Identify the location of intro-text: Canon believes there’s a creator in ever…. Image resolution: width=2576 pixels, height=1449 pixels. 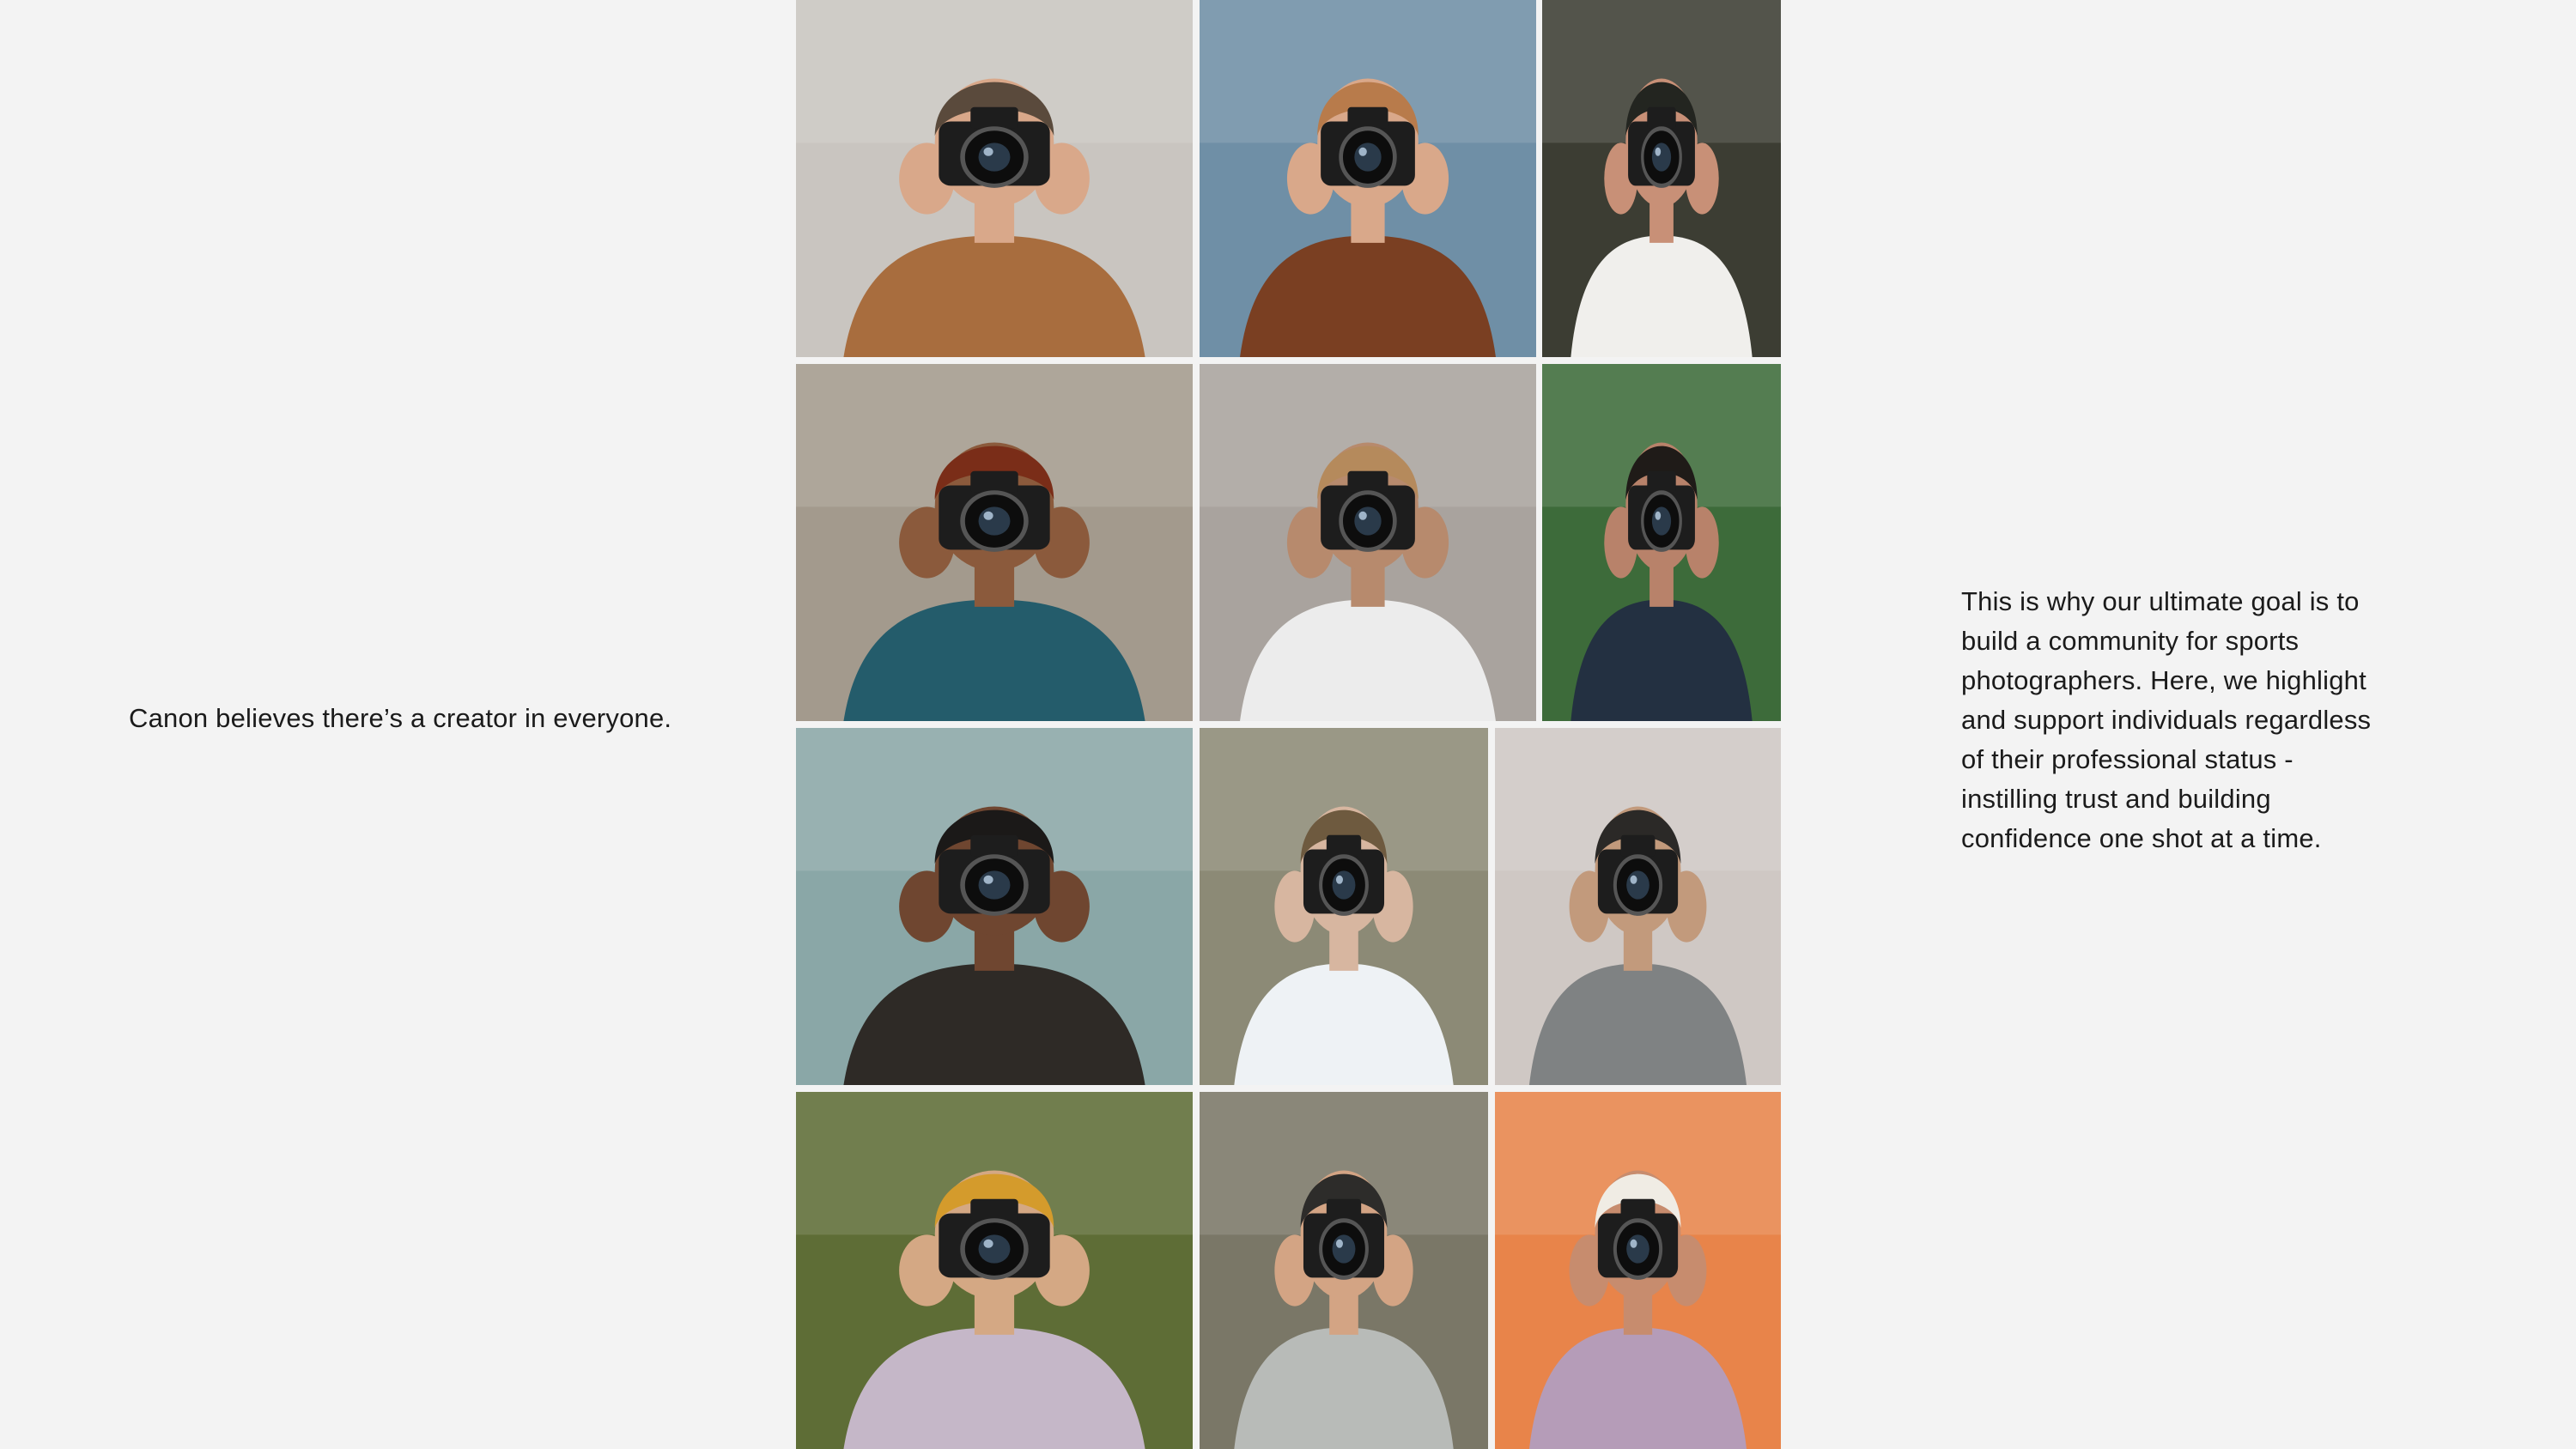
(400, 718).